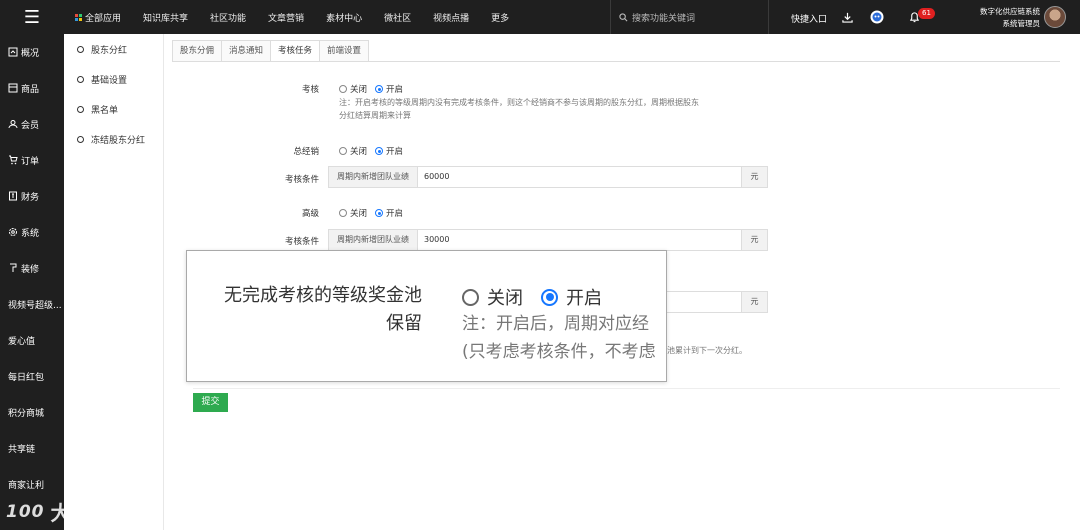 The image size is (1080, 530). What do you see at coordinates (246, 51) in the screenshot?
I see `tab-message-notice: 消息通知` at bounding box center [246, 51].